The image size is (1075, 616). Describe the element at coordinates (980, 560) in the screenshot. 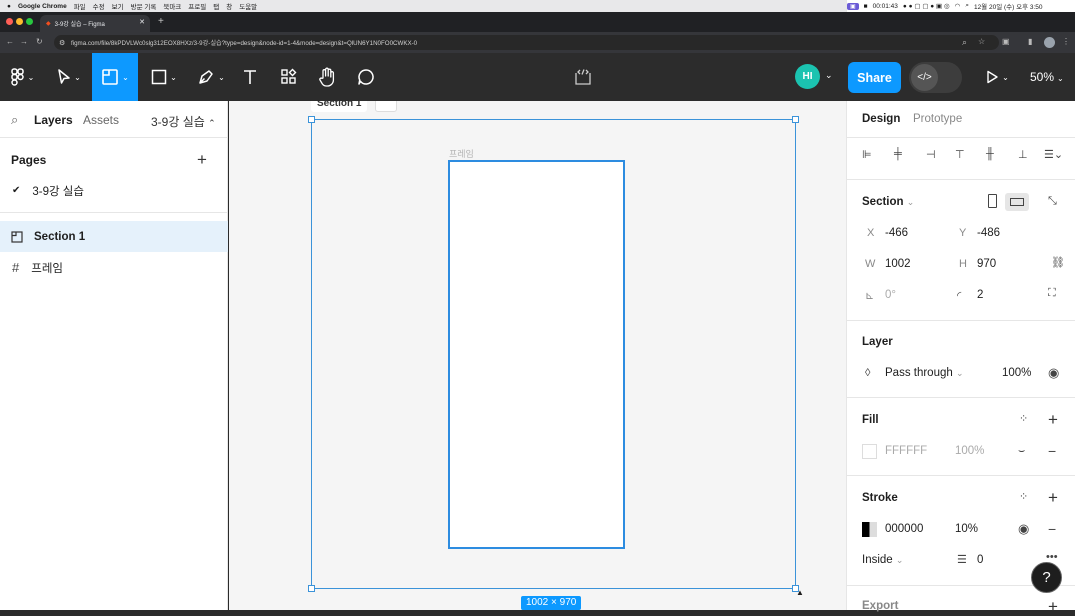

I see `stroke-weight-input: 0` at that location.